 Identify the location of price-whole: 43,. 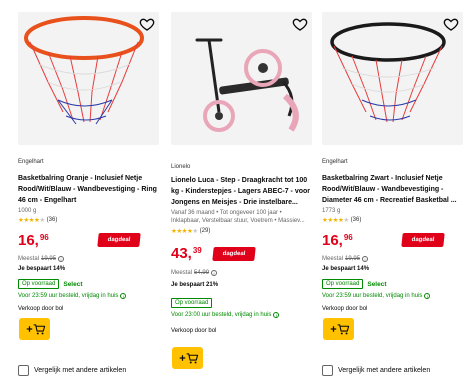
(181, 253).